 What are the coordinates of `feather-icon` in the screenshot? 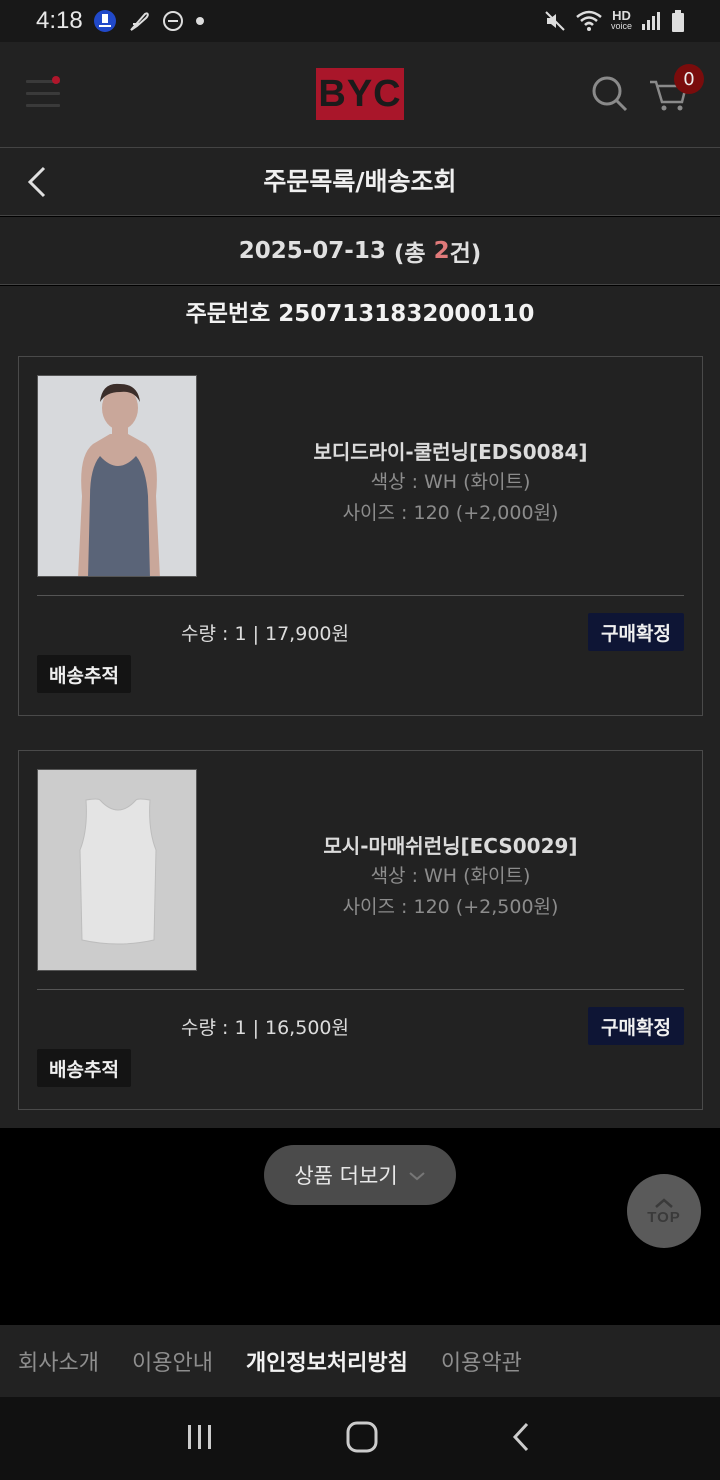 It's located at (139, 21).